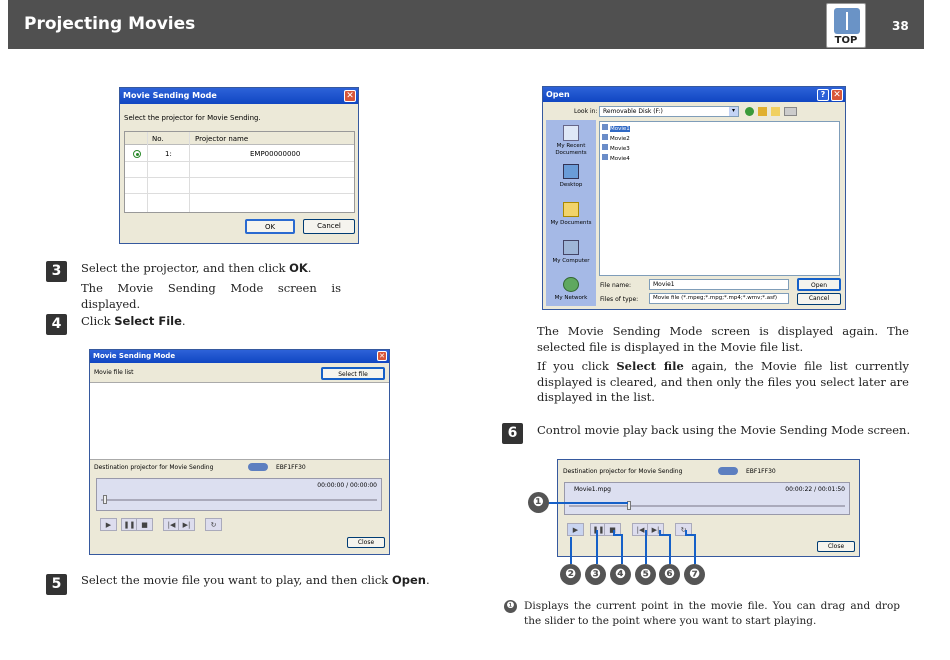 The height and width of the screenshot is (660, 950). Describe the element at coordinates (270, 226) in the screenshot. I see `ok-button: OK` at that location.